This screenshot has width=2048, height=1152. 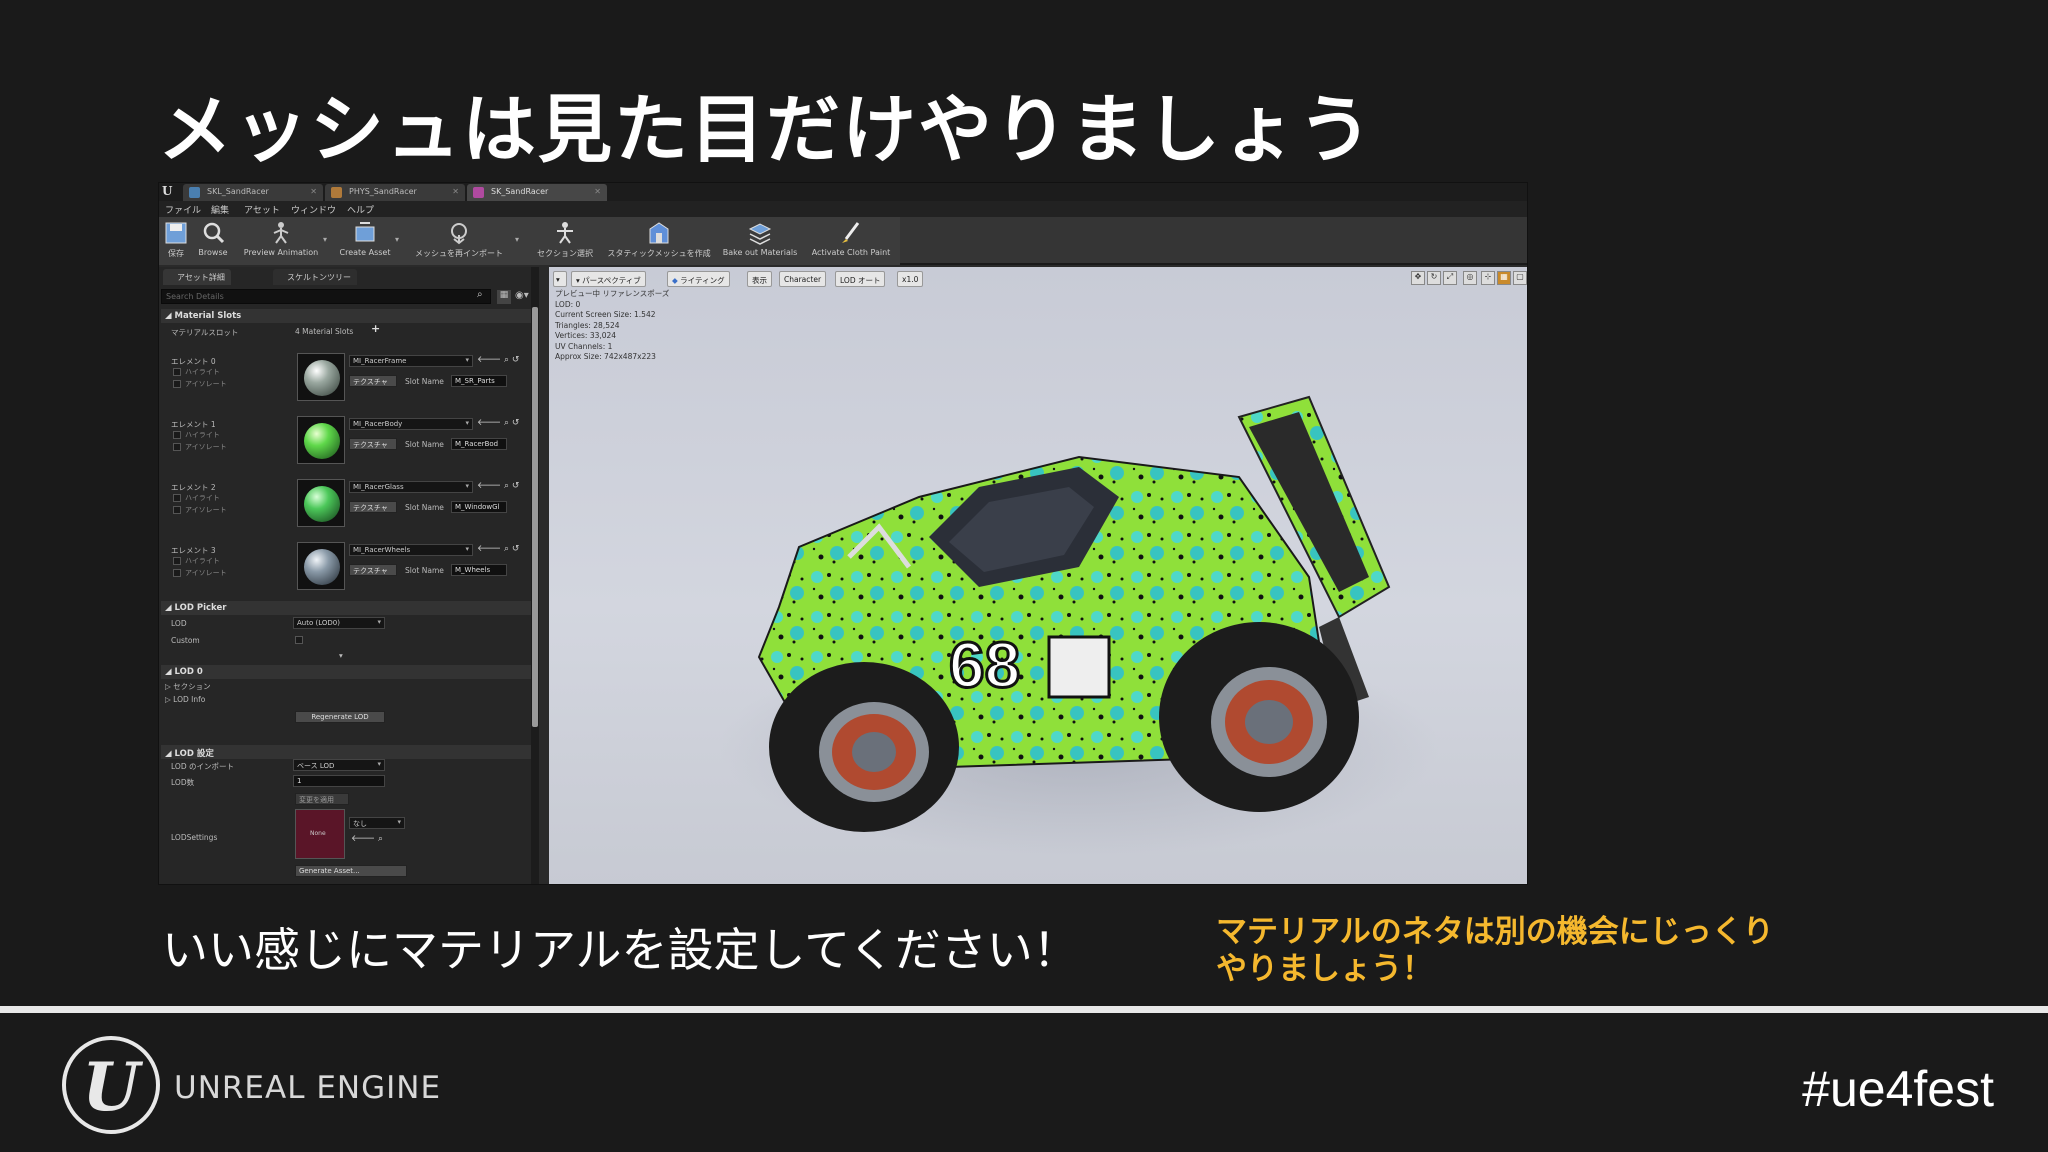 What do you see at coordinates (262, 209) in the screenshot?
I see `menu-asset: アセット` at bounding box center [262, 209].